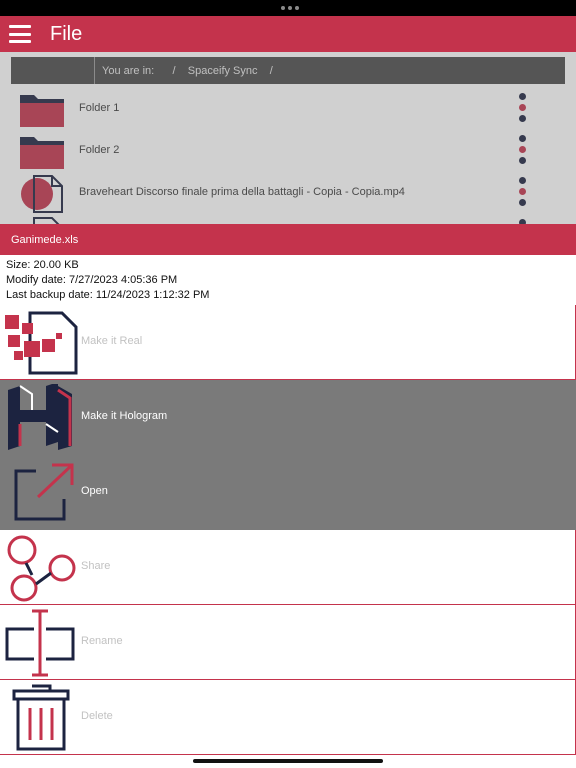  What do you see at coordinates (288, 239) in the screenshot?
I see `sheet-title: Ganimede.xls` at bounding box center [288, 239].